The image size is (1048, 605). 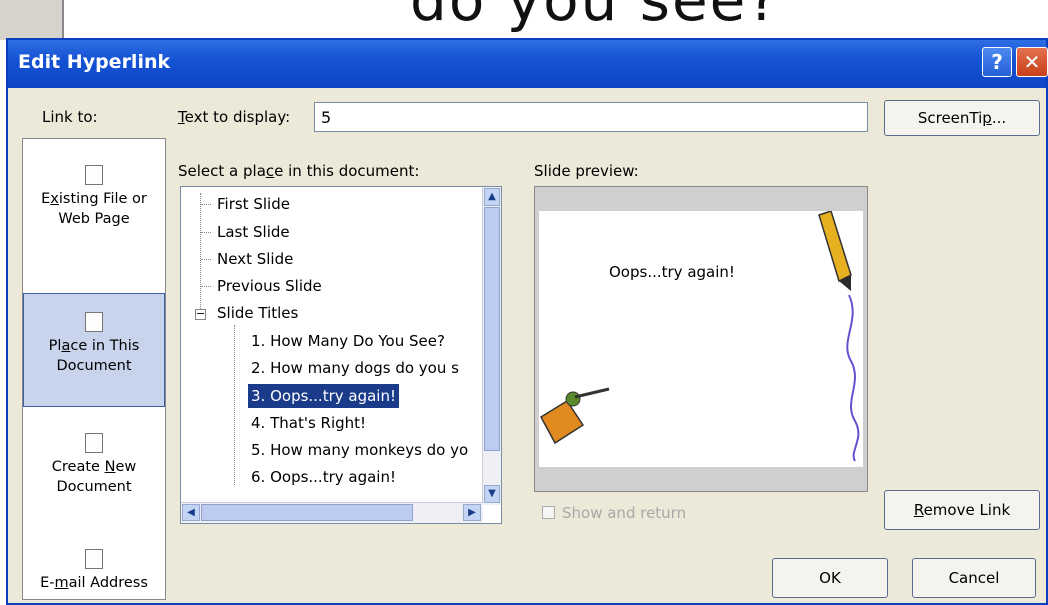 What do you see at coordinates (94, 322) in the screenshot?
I see `document-place-icon` at bounding box center [94, 322].